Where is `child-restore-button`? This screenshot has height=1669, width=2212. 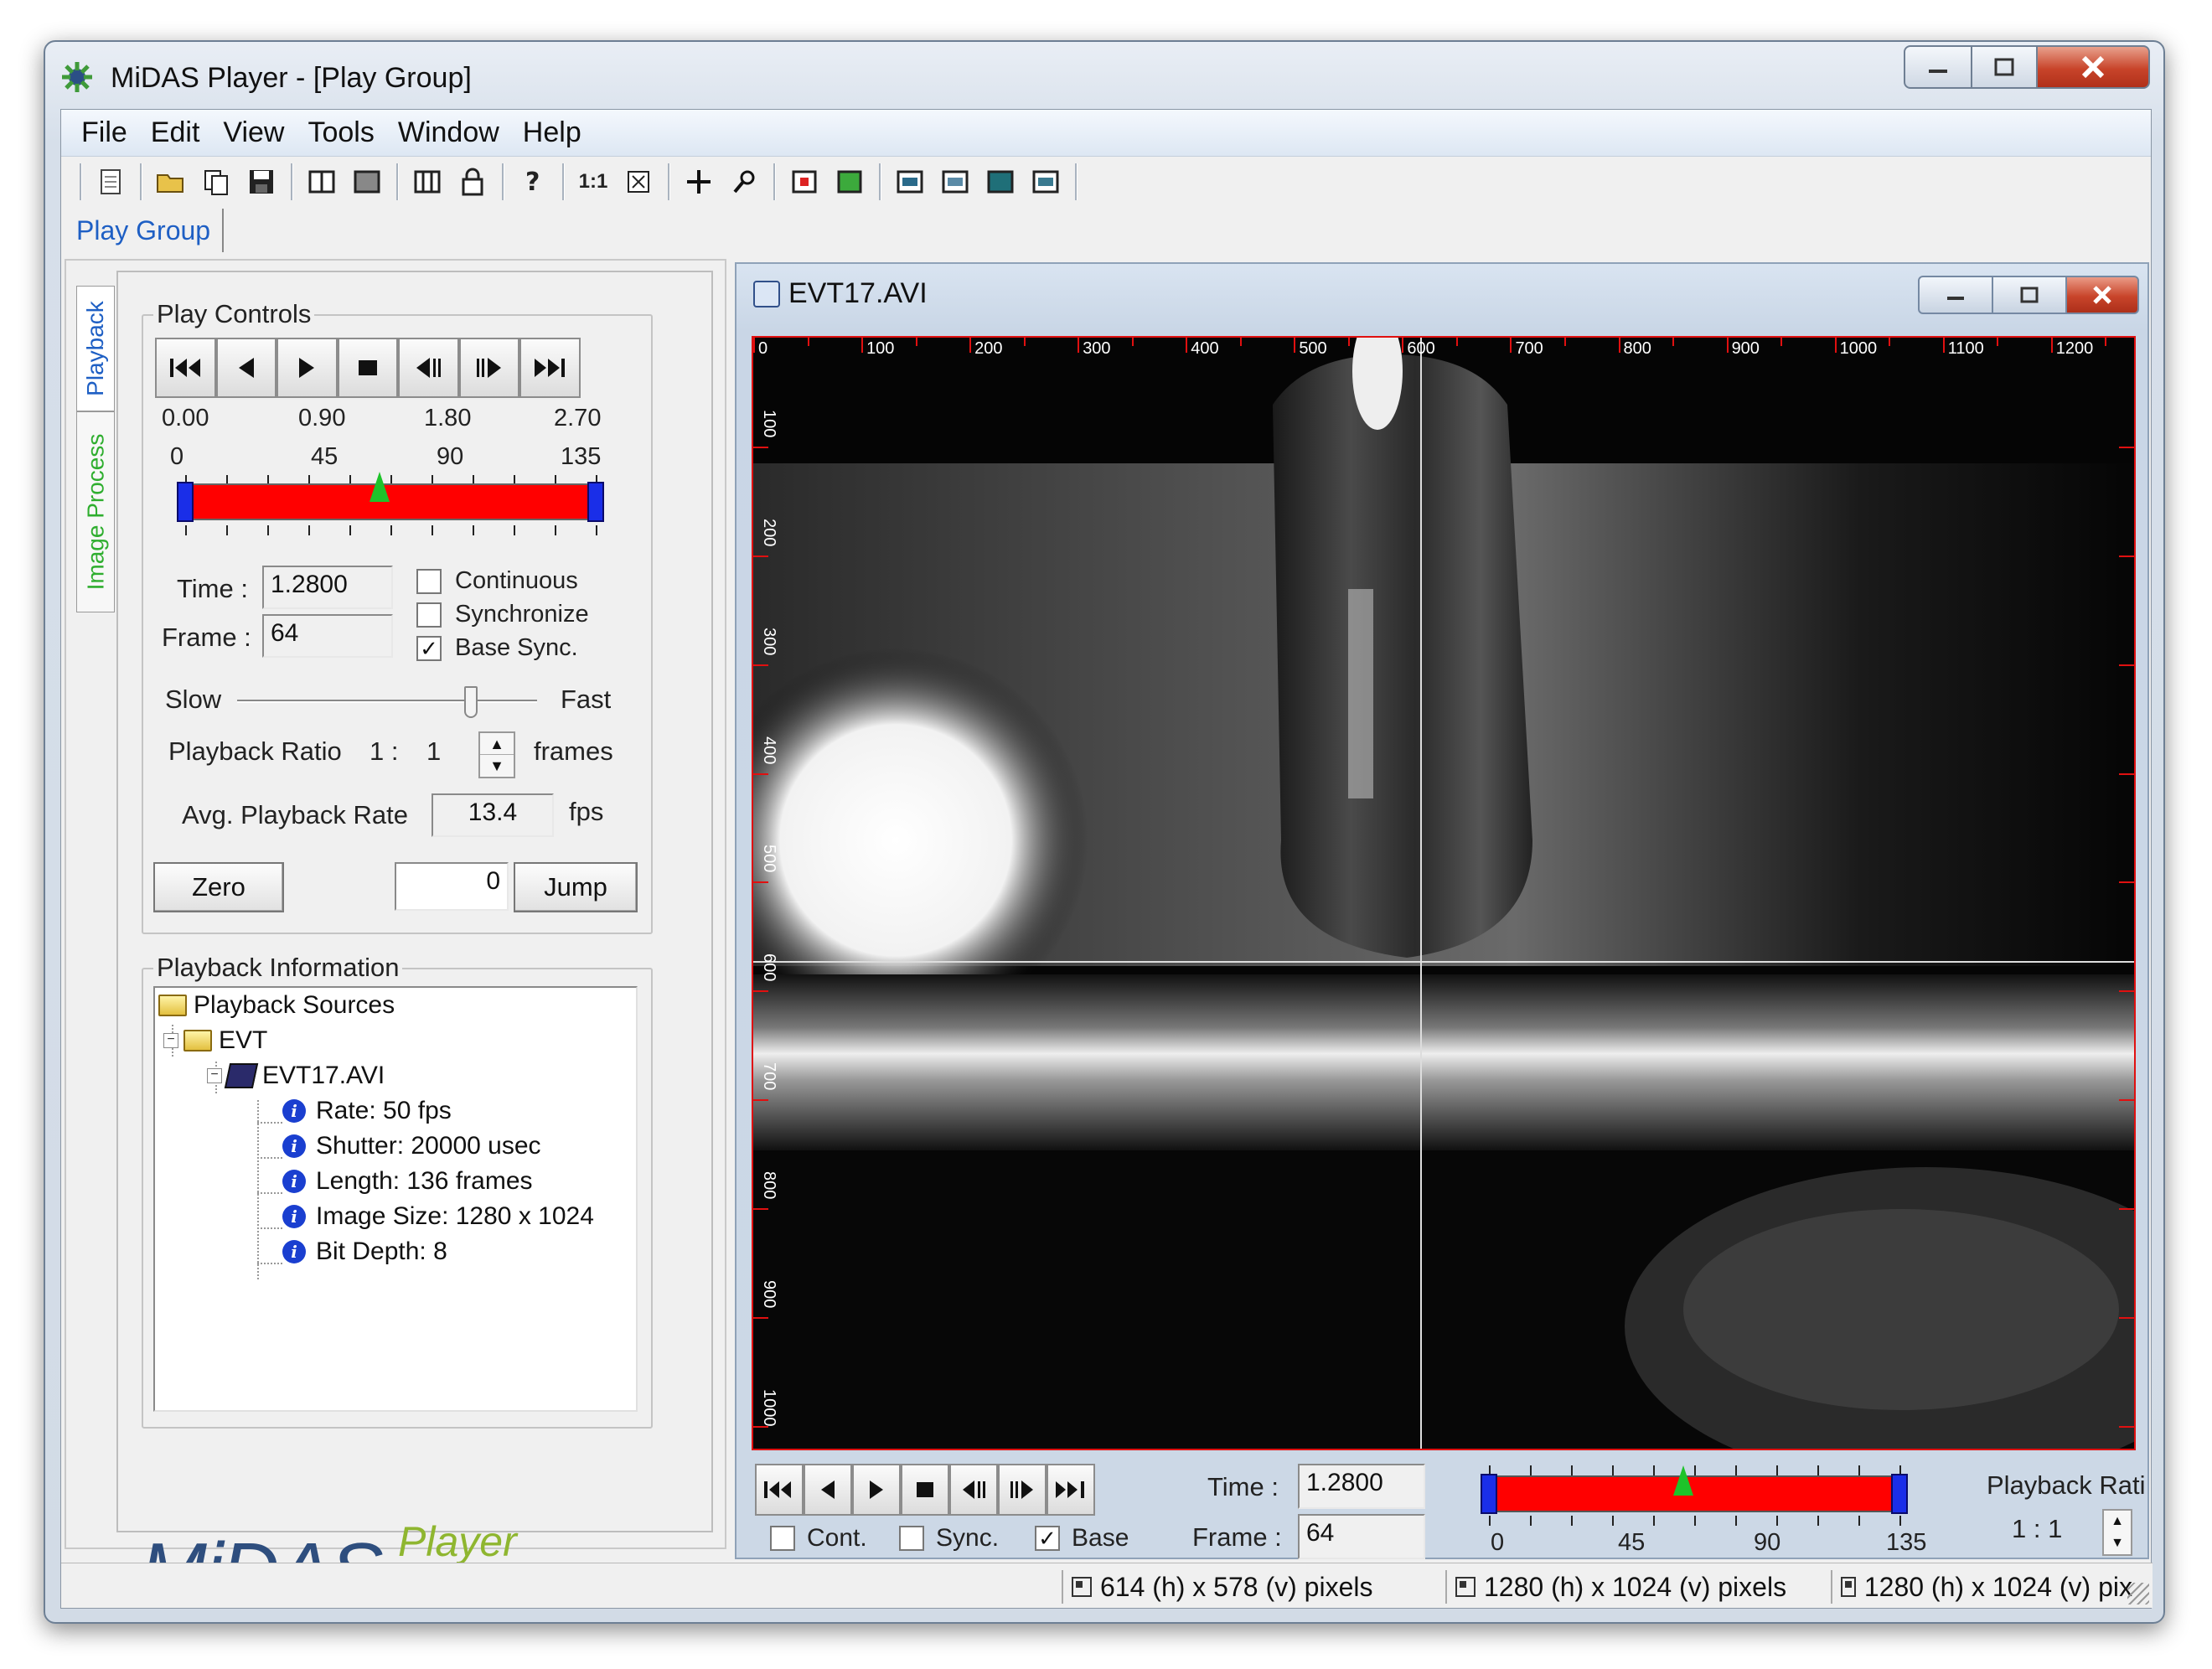
child-restore-button is located at coordinates (2030, 295).